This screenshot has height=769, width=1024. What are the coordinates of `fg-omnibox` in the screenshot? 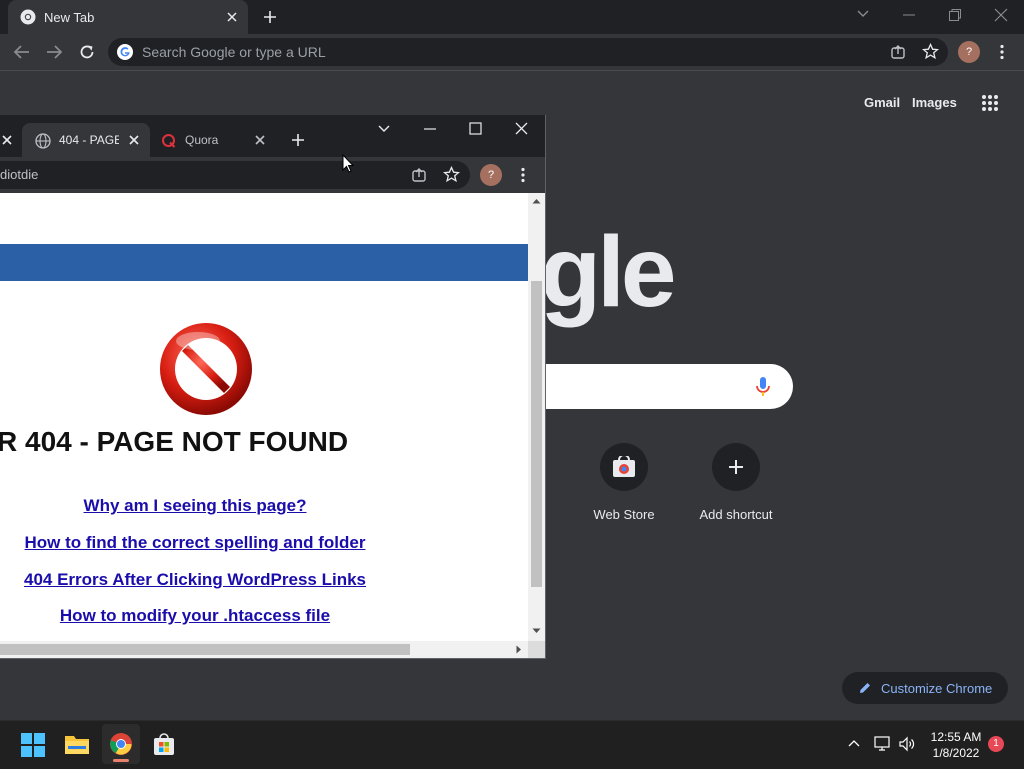 It's located at (235, 175).